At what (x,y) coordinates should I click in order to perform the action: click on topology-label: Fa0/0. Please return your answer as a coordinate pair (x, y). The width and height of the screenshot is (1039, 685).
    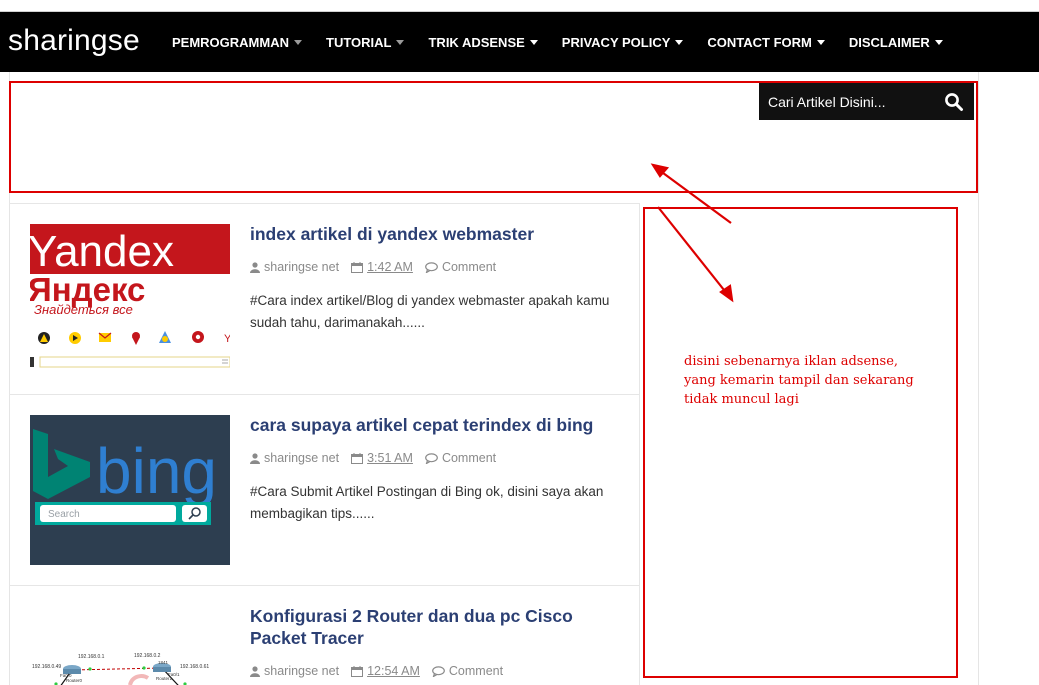
    Looking at the image, I should click on (66, 675).